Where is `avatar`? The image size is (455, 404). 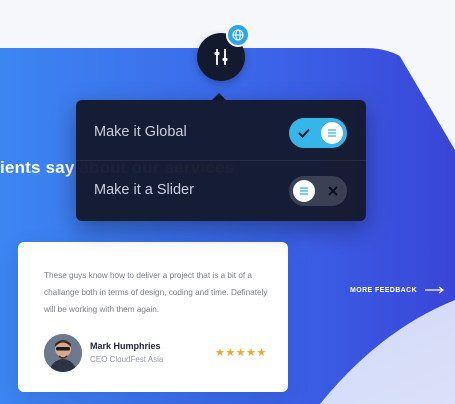 avatar is located at coordinates (63, 353).